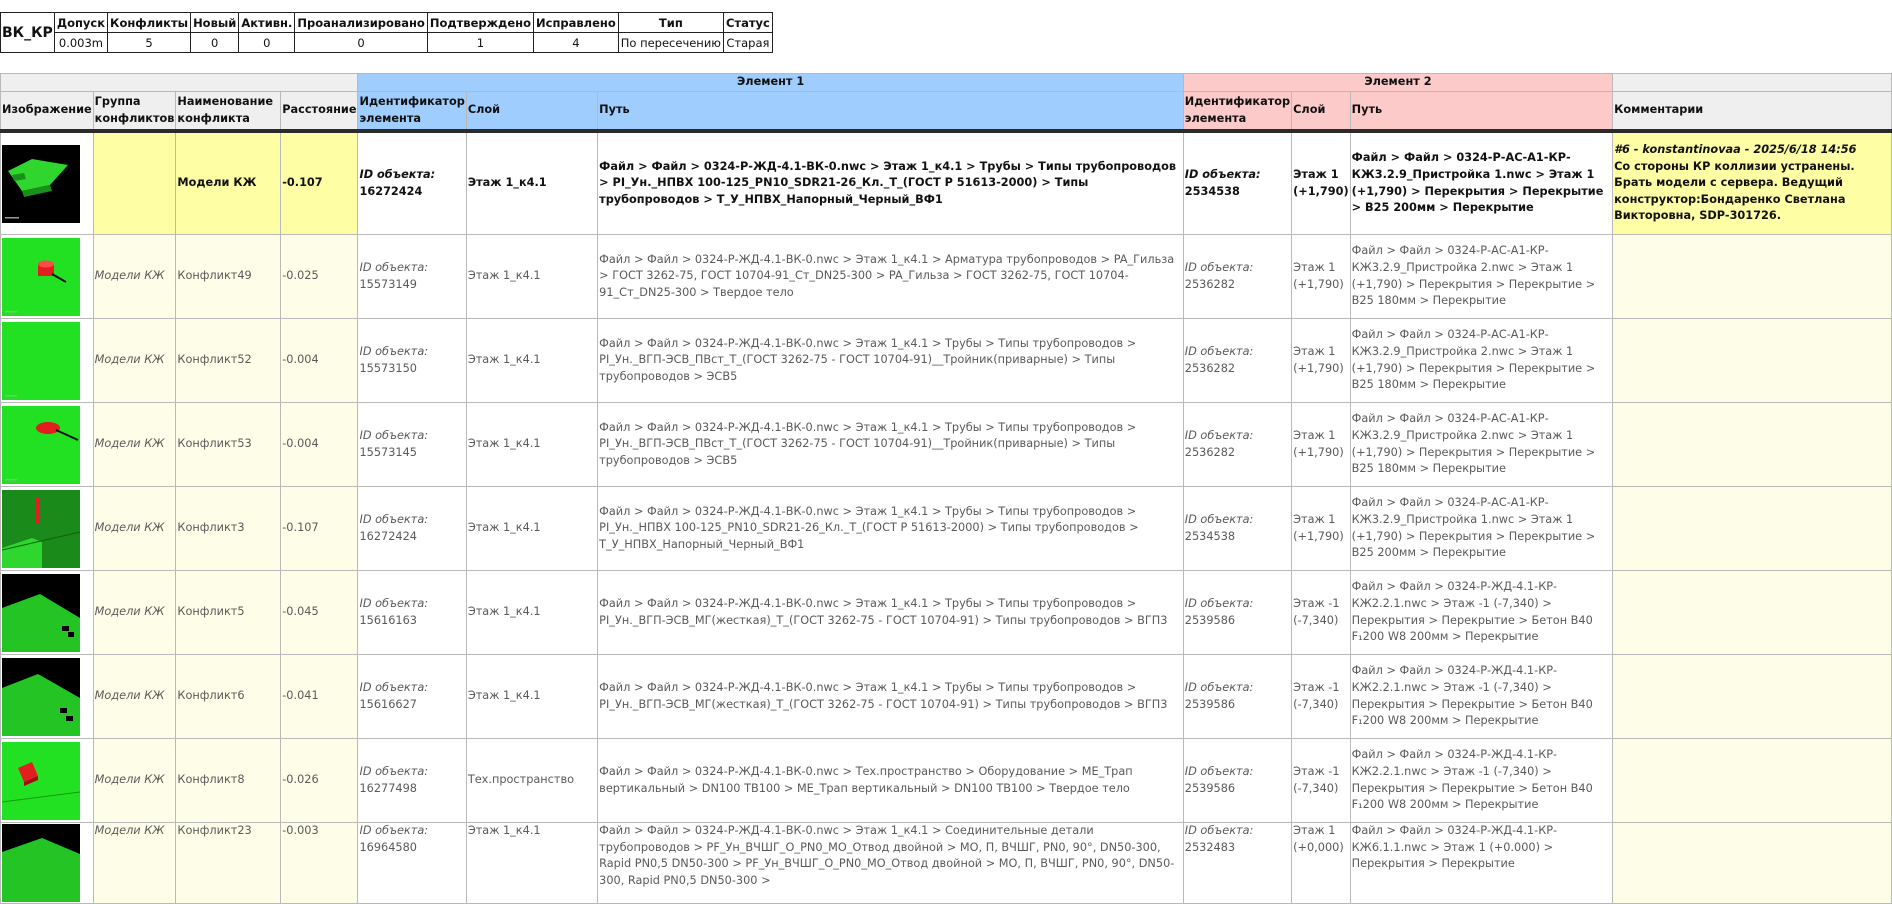  What do you see at coordinates (388, 620) in the screenshot?
I see `element1-id-value: 15616163` at bounding box center [388, 620].